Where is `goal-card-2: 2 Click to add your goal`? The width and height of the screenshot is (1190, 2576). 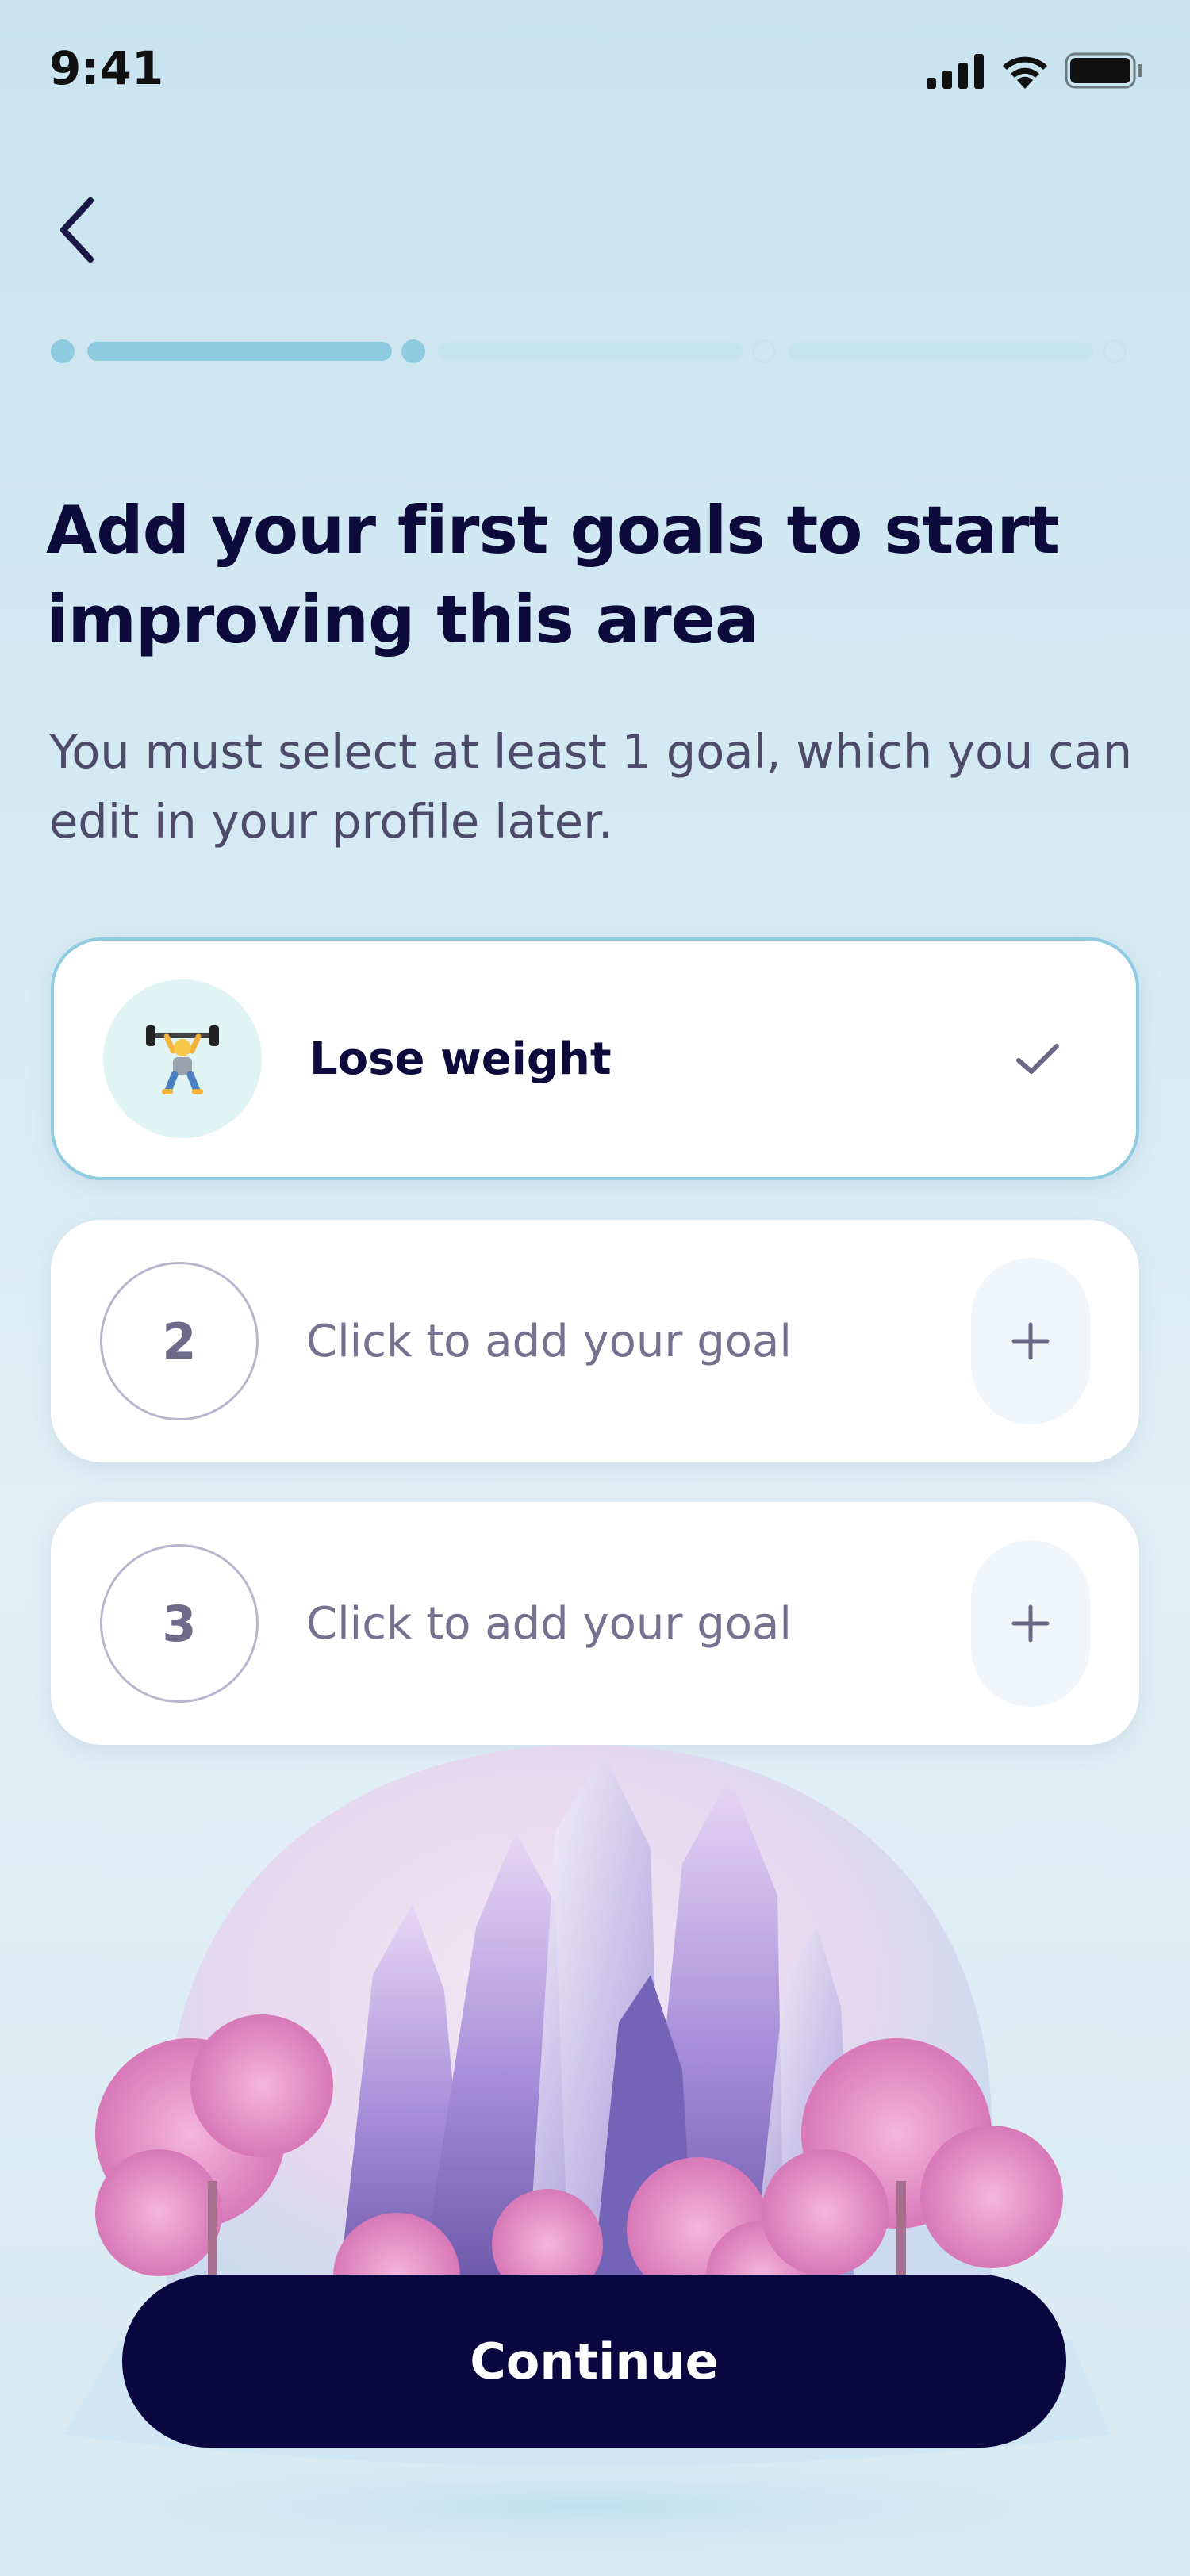
goal-card-2: 2 Click to add your goal is located at coordinates (595, 1341).